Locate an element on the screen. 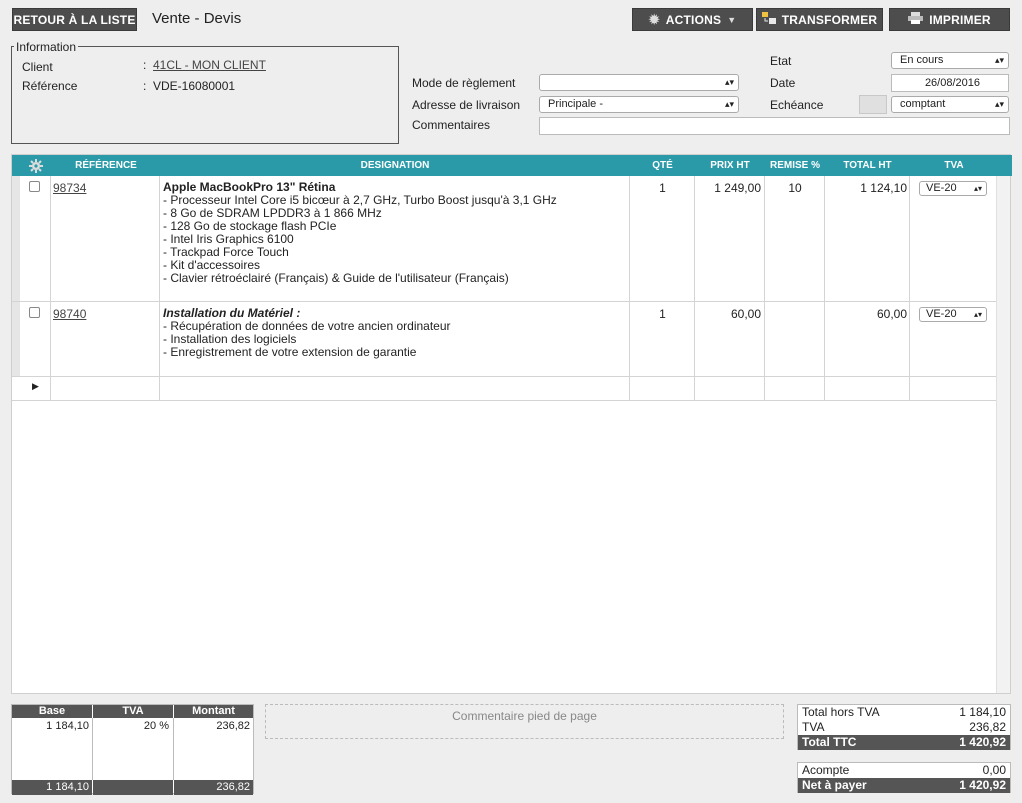 The image size is (1022, 803). tva-summary-col-montant: Montant is located at coordinates (213, 711).